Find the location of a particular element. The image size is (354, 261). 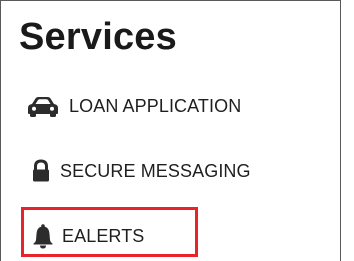

loan-application-link: LOAN APPLICATION is located at coordinates (133, 106).